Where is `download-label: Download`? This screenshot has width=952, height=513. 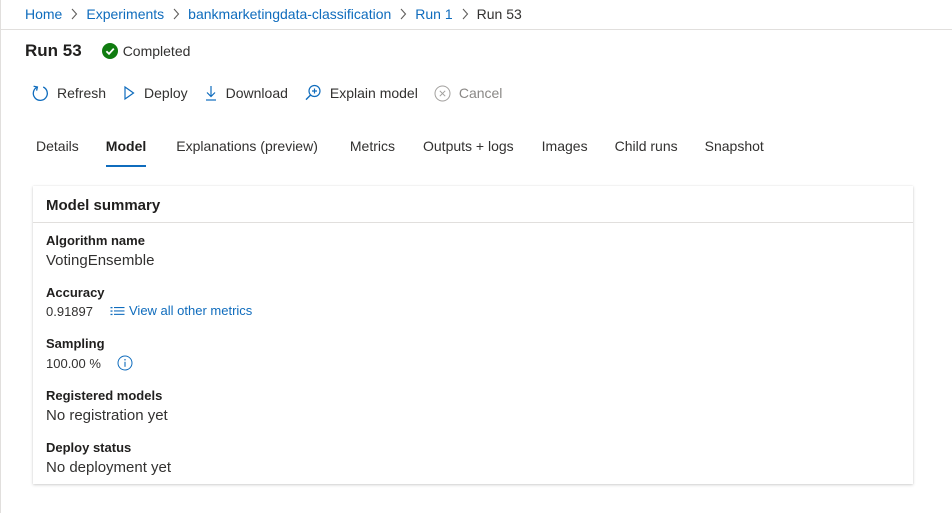
download-label: Download is located at coordinates (256, 93).